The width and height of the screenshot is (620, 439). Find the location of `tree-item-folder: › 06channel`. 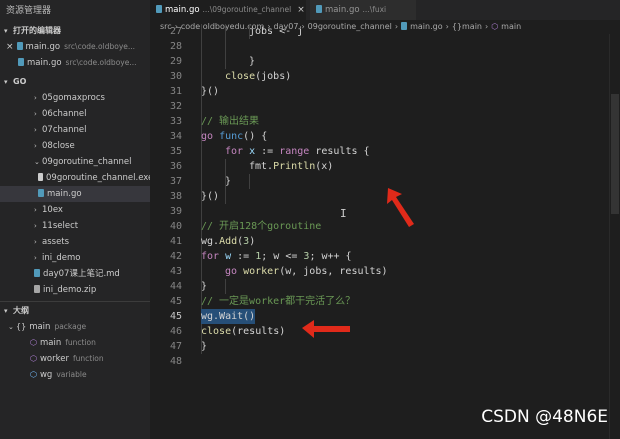

tree-item-folder: › 06channel is located at coordinates (75, 114).